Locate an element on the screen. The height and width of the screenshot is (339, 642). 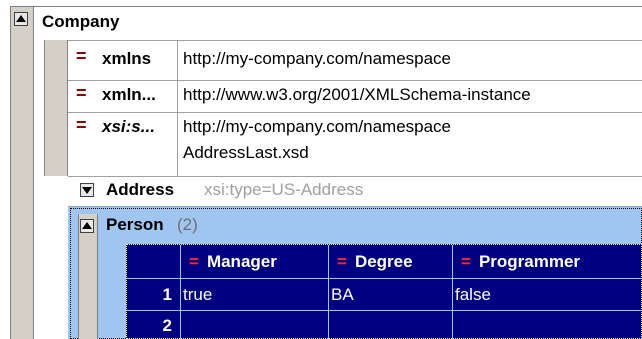
table-cell-programmer is located at coordinates (547, 325).